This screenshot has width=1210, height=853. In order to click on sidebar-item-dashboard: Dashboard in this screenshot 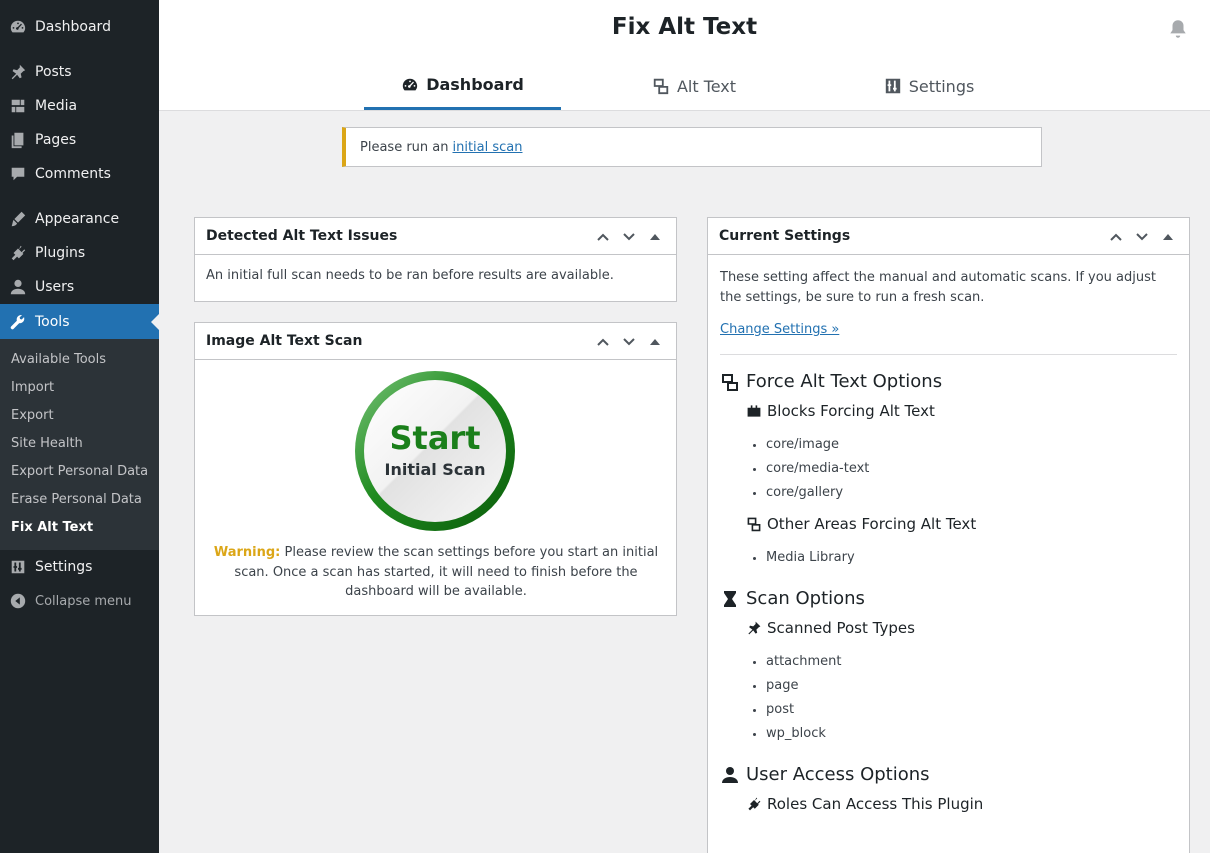, I will do `click(79, 27)`.